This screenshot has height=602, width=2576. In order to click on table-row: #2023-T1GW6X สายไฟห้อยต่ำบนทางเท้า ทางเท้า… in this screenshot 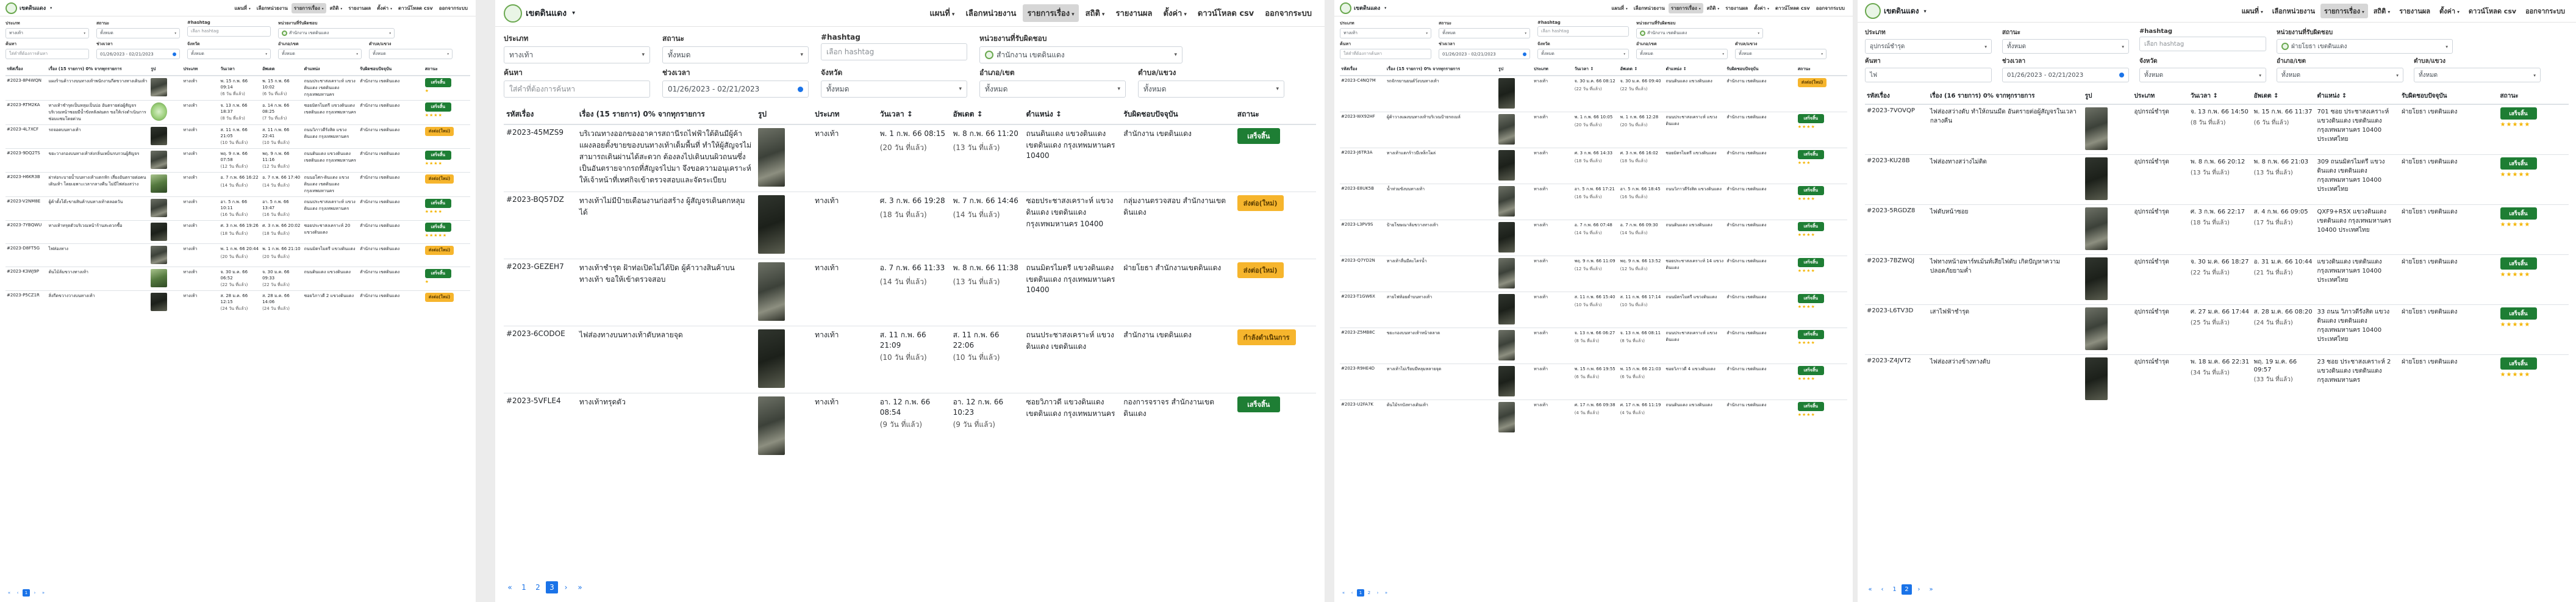, I will do `click(1594, 309)`.